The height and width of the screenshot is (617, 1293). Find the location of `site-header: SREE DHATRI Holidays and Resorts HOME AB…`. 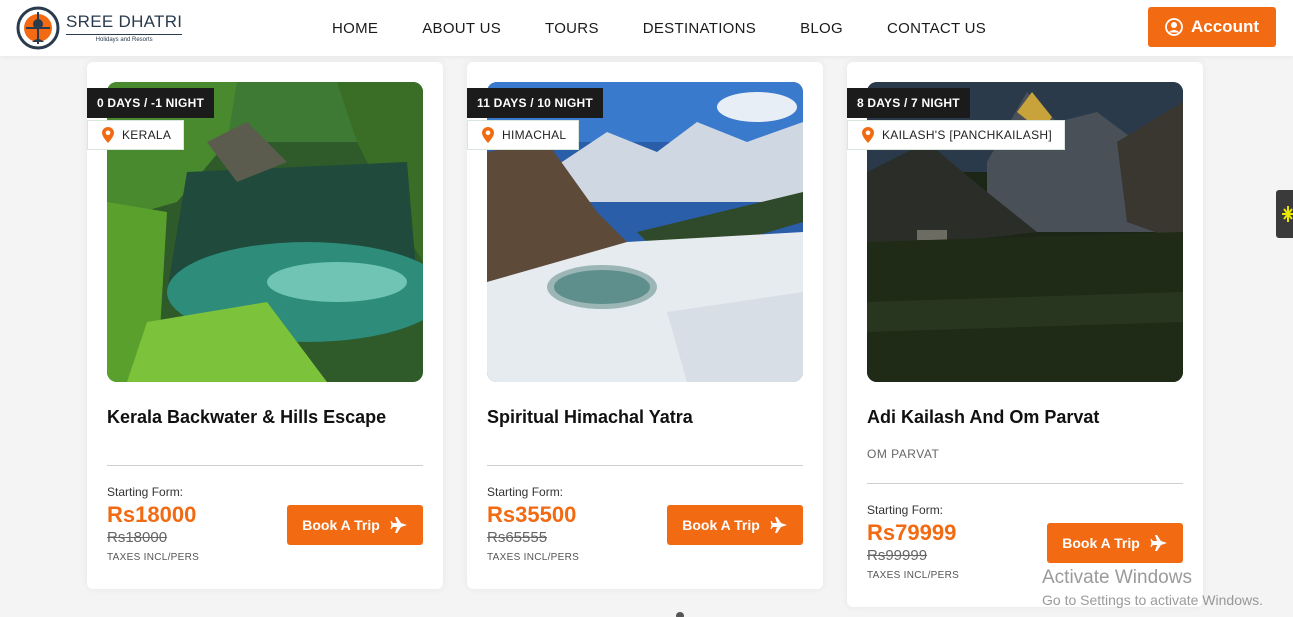

site-header: SREE DHATRI Holidays and Resorts HOME AB… is located at coordinates (646, 28).